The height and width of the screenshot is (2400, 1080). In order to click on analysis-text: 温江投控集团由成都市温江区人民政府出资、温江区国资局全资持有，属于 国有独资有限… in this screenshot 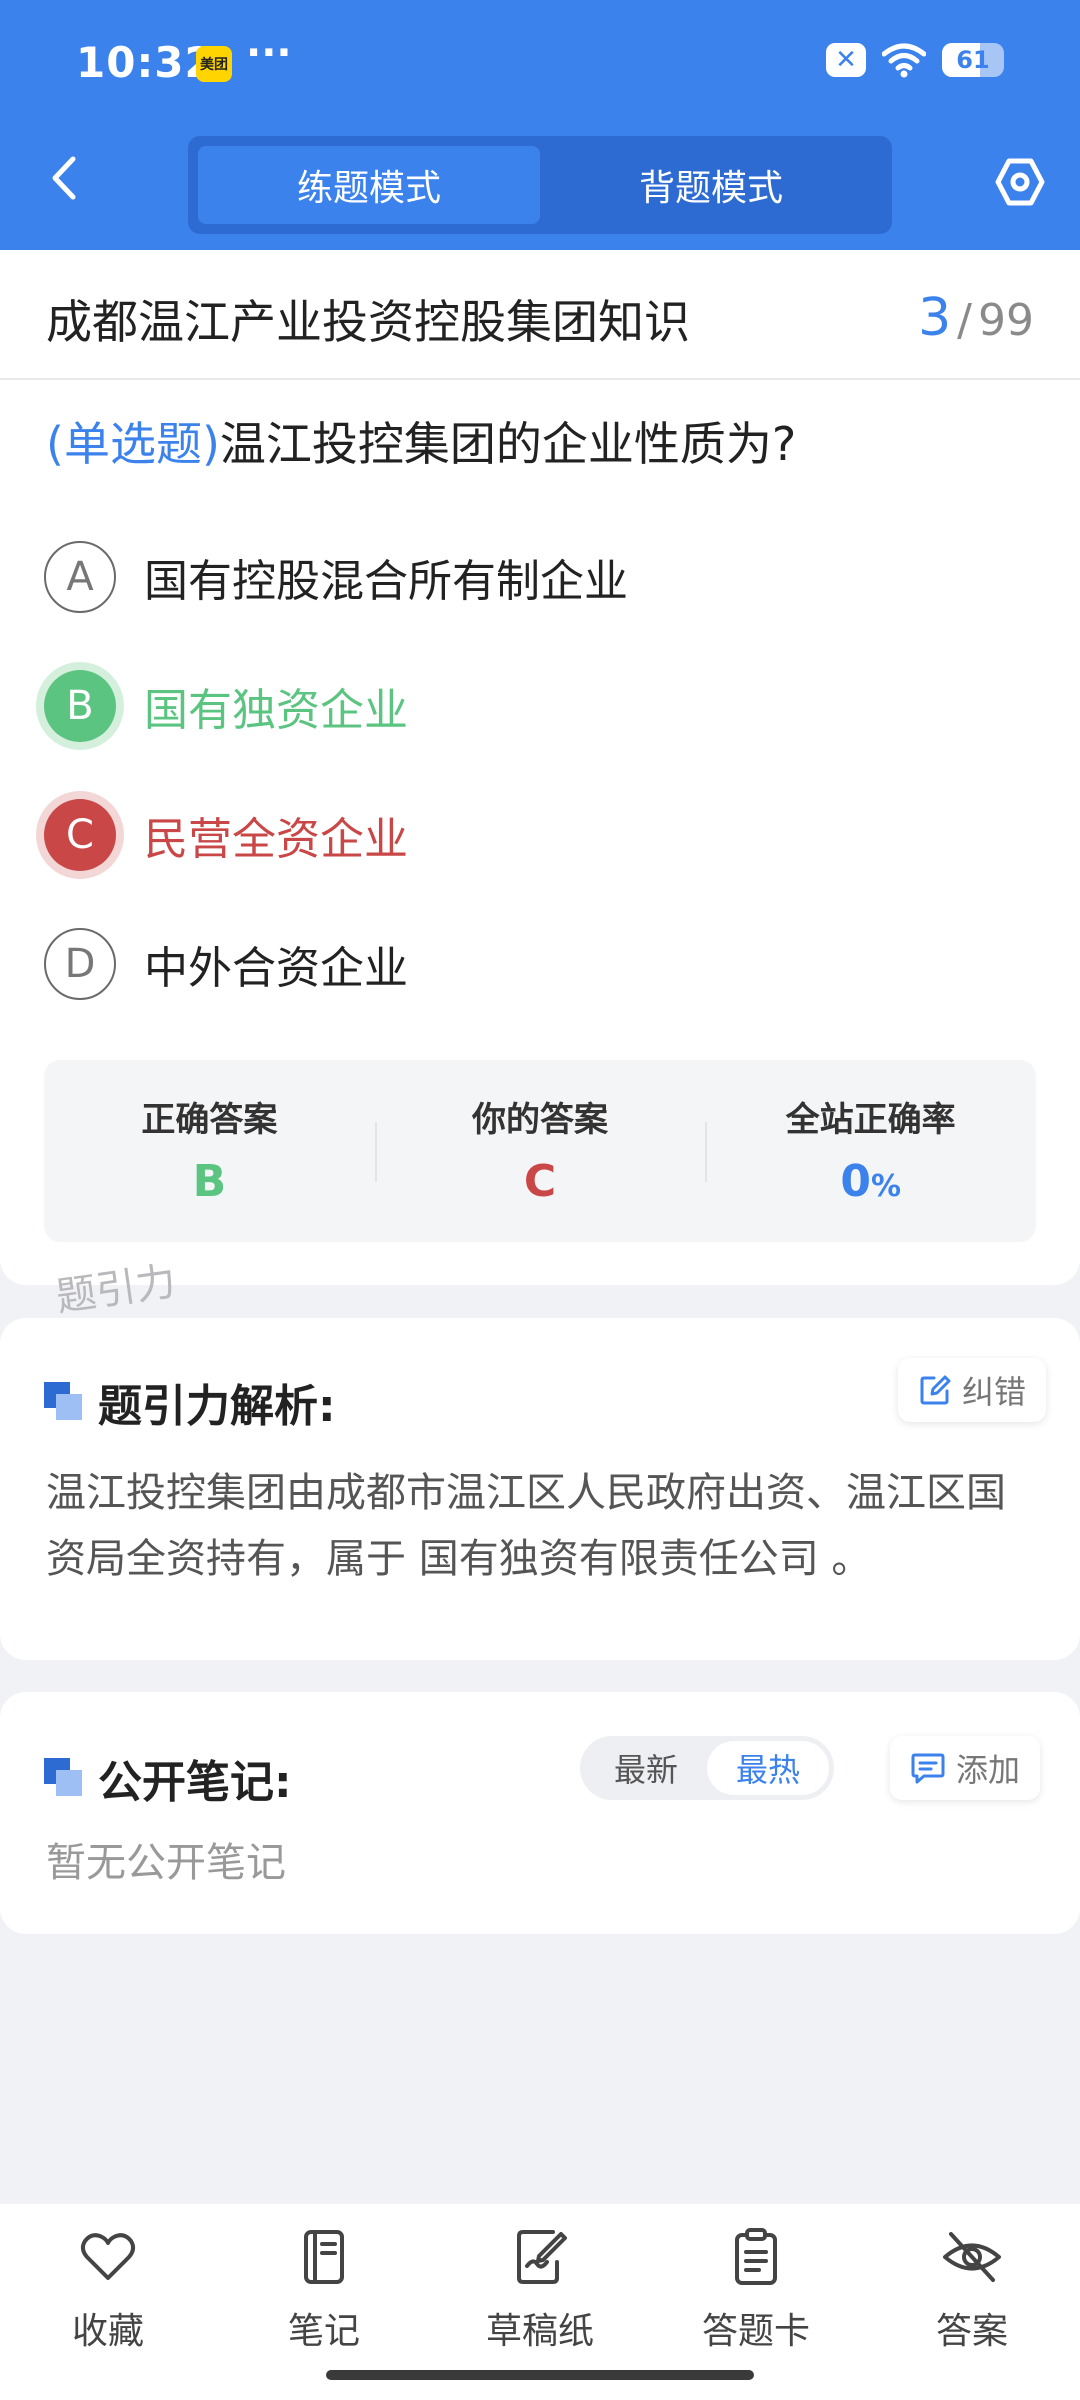, I will do `click(526, 1526)`.